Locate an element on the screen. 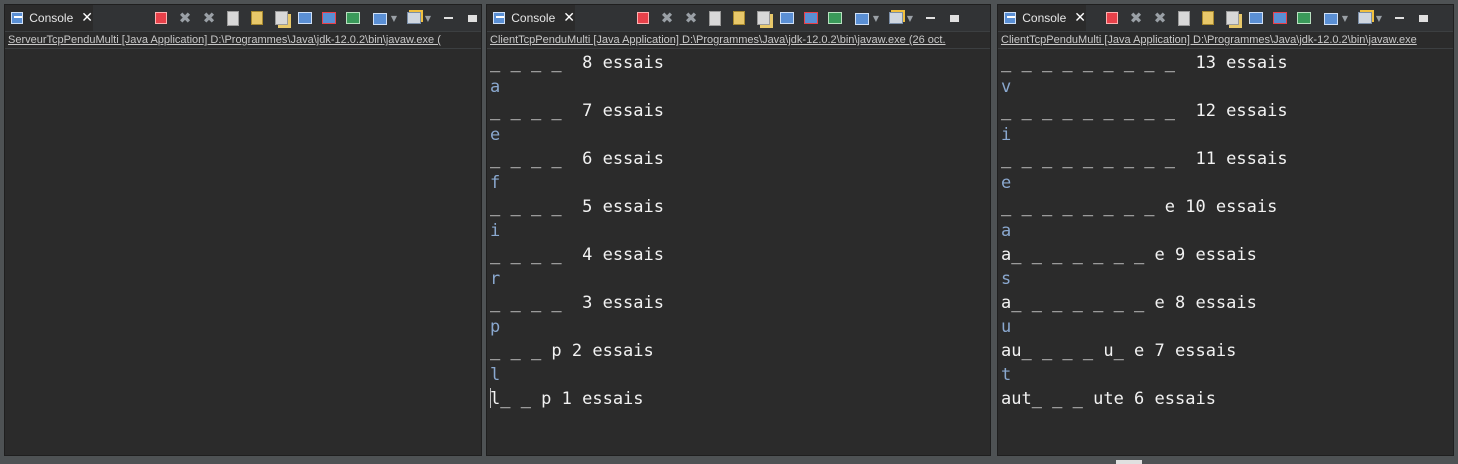 The height and width of the screenshot is (464, 1458). output-line: l_ _ p 1 essais is located at coordinates (567, 399).